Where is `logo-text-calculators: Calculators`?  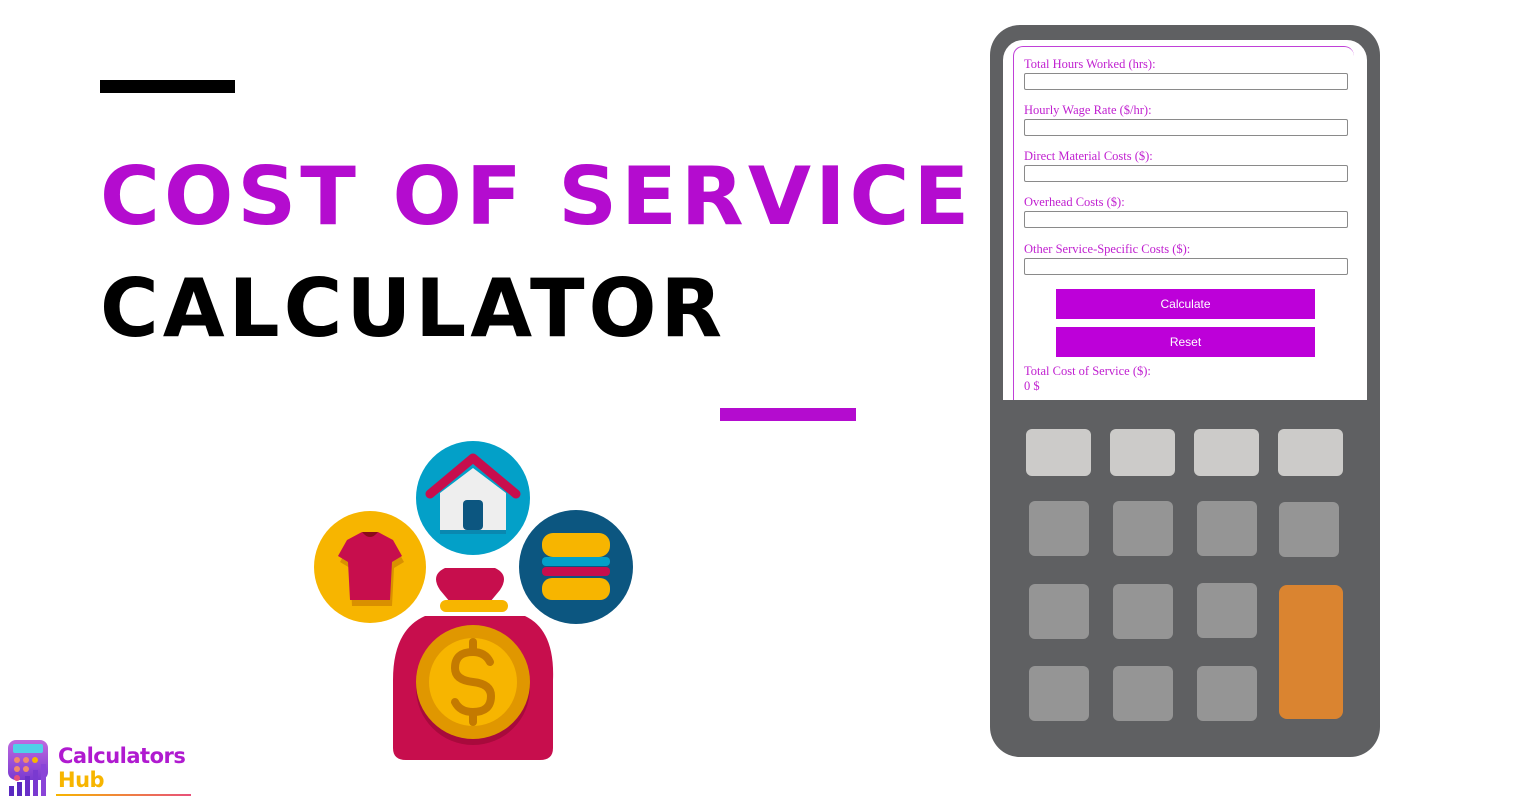 logo-text-calculators: Calculators is located at coordinates (122, 756).